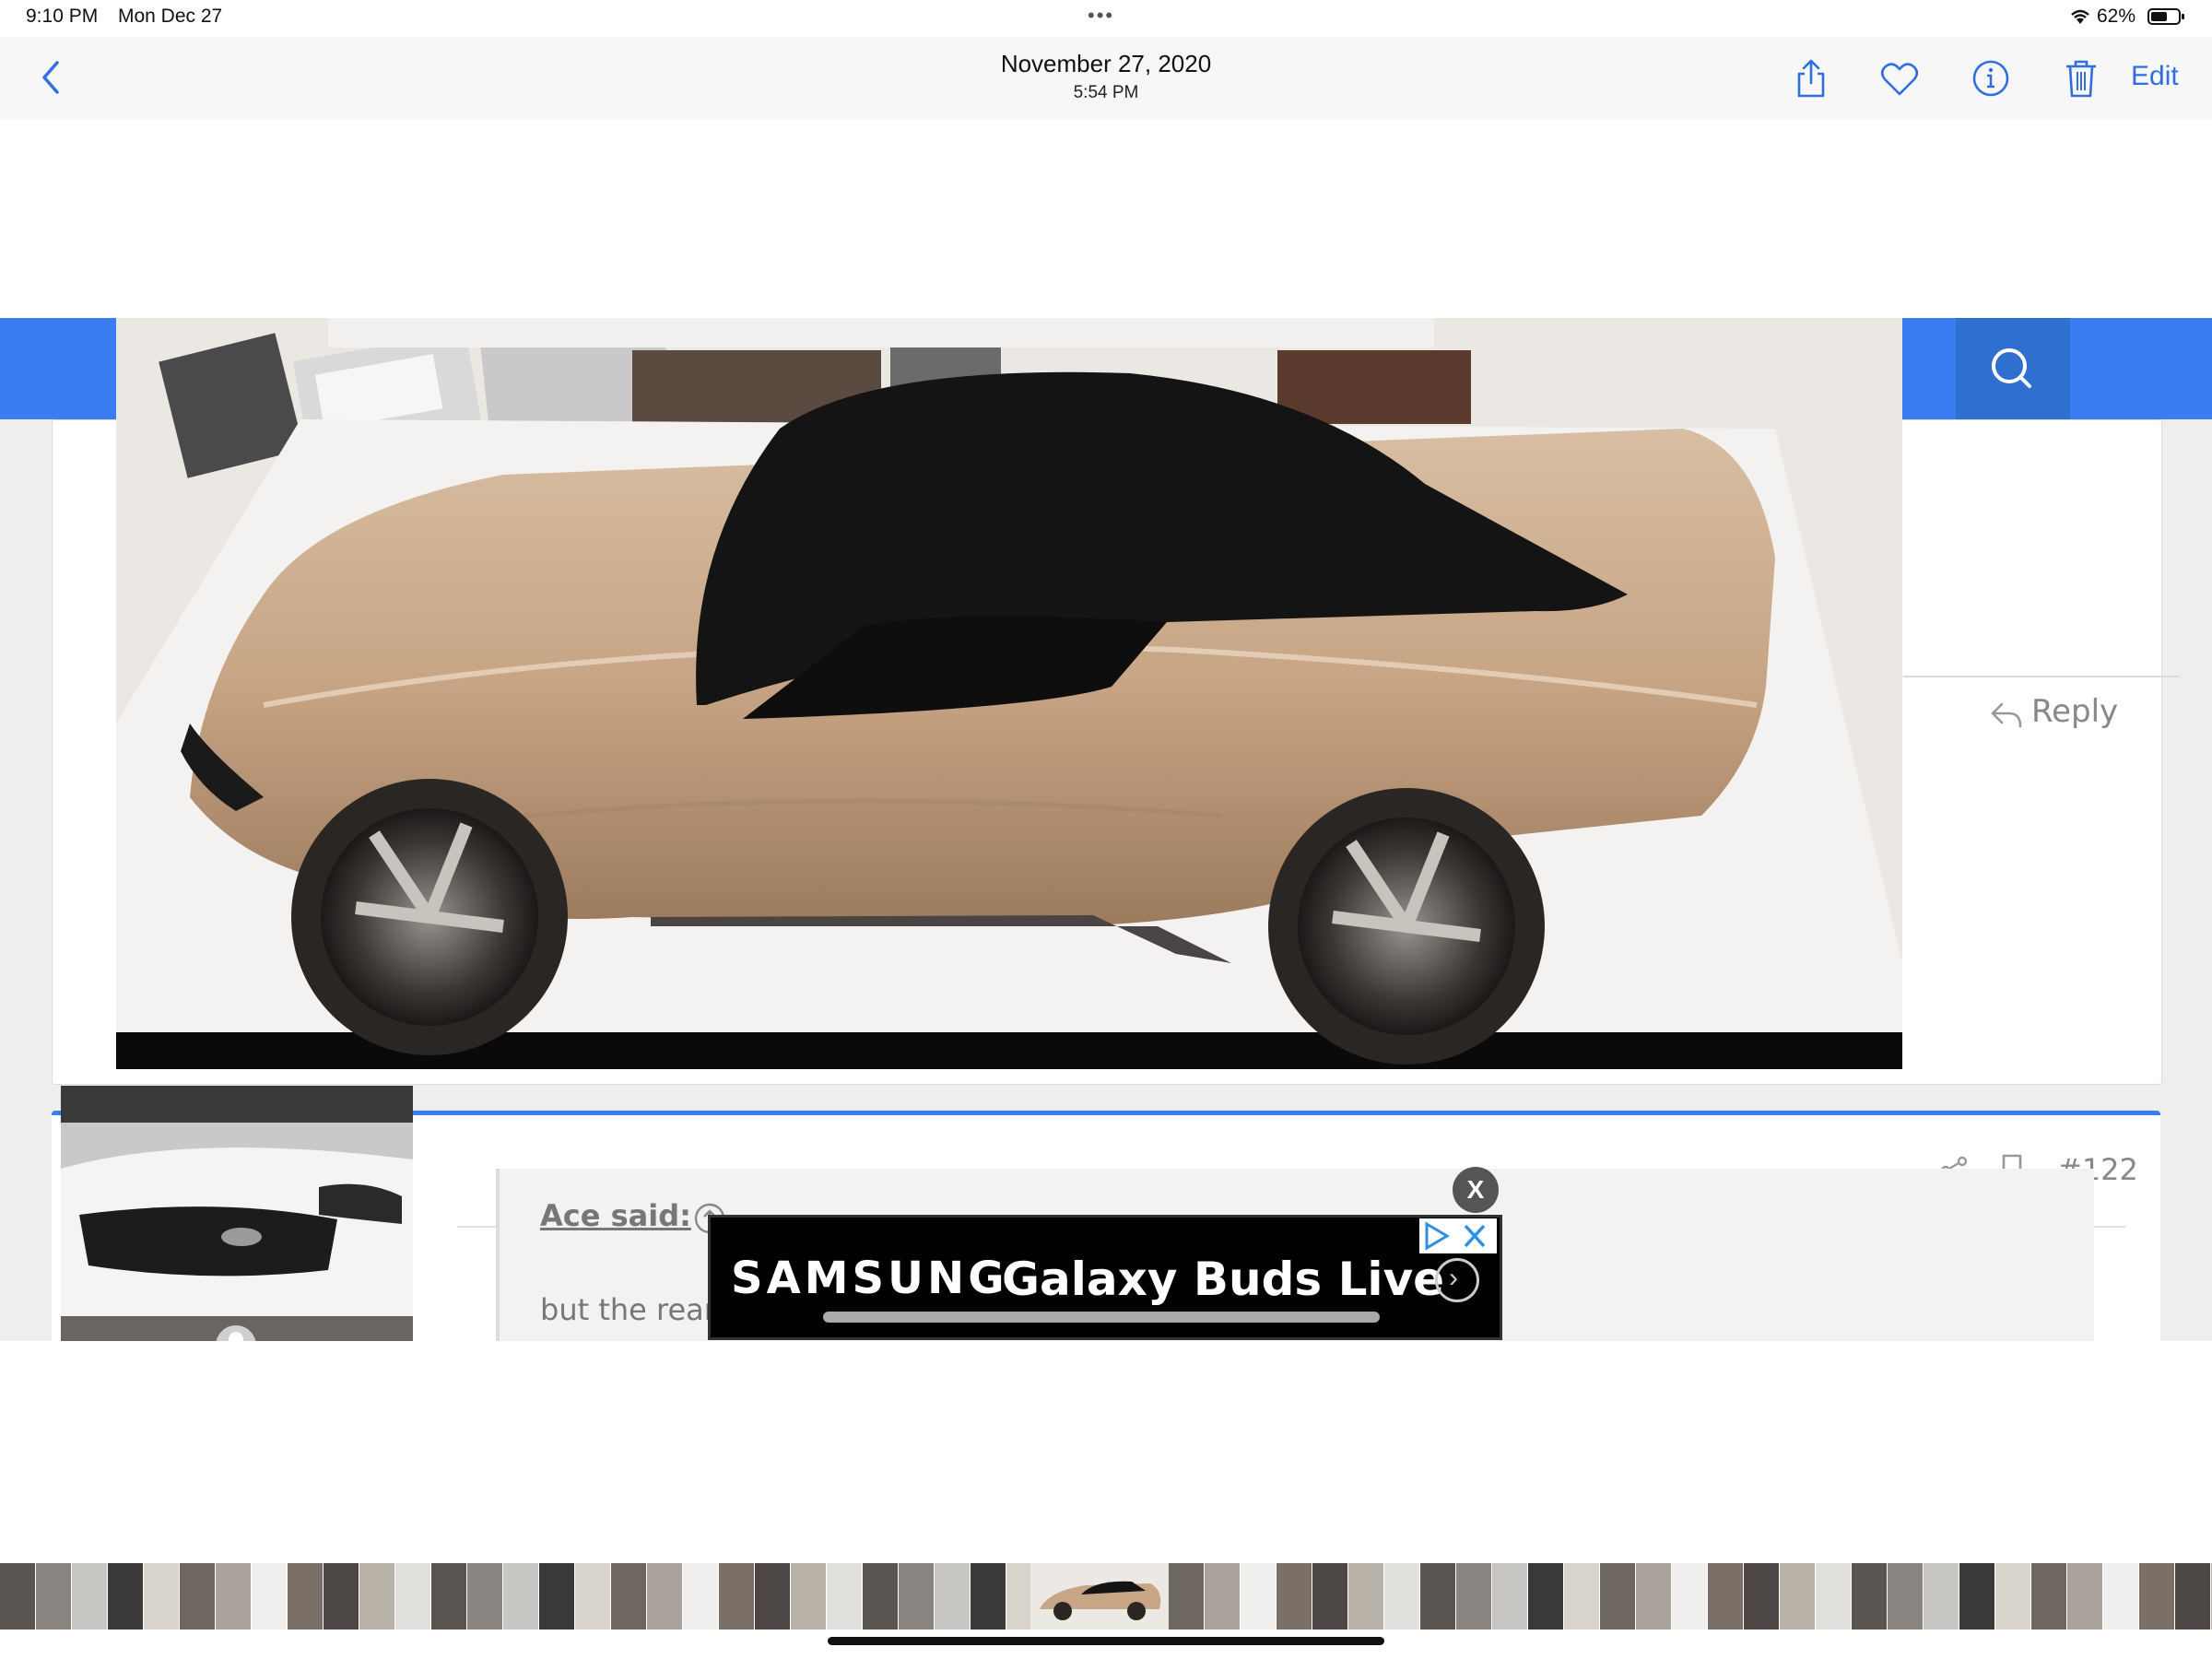  What do you see at coordinates (1099, 1596) in the screenshot?
I see `selected-thumbnail` at bounding box center [1099, 1596].